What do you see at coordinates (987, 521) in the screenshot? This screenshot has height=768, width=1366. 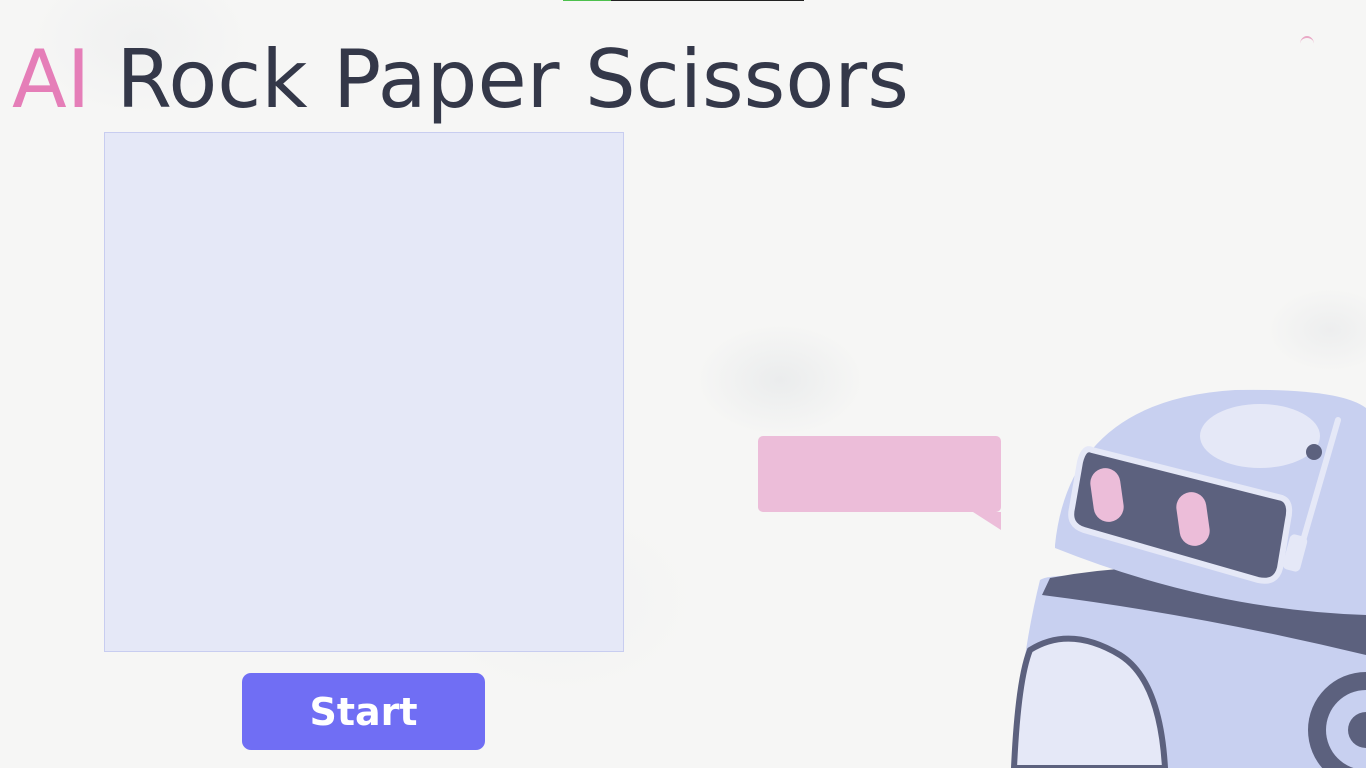 I see `speech-bubble-tail` at bounding box center [987, 521].